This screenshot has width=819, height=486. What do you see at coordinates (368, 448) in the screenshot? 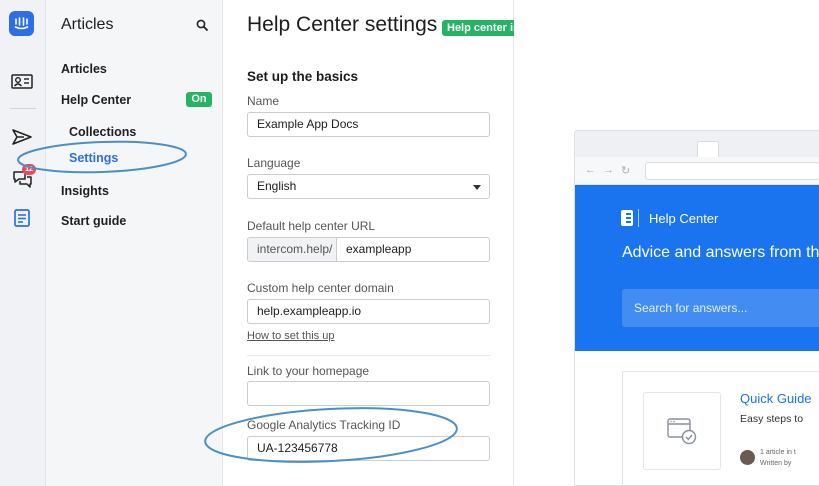
I see `ga-tracking-field: UA-123456778` at bounding box center [368, 448].